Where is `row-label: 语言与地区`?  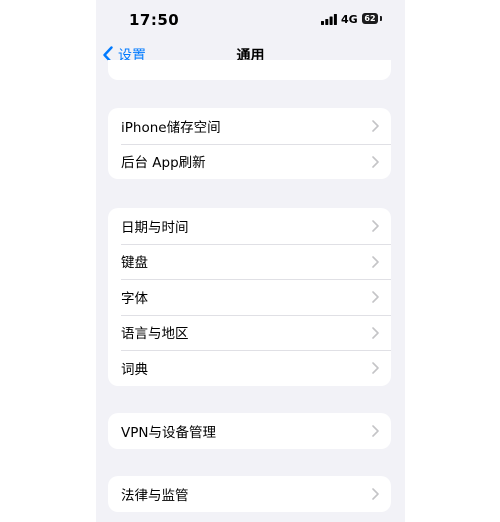 row-label: 语言与地区 is located at coordinates (155, 334).